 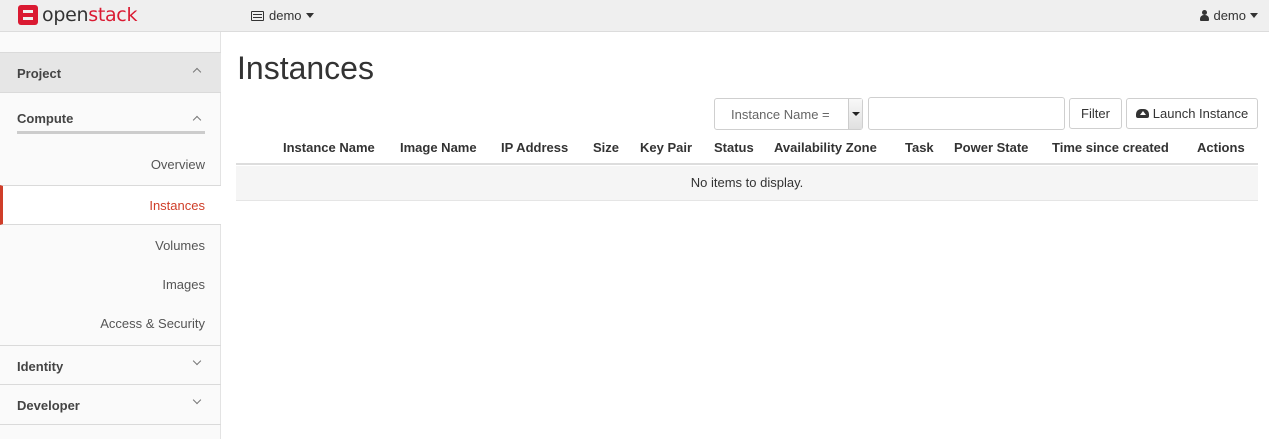 I want to click on column-header: Size, so click(x=606, y=147).